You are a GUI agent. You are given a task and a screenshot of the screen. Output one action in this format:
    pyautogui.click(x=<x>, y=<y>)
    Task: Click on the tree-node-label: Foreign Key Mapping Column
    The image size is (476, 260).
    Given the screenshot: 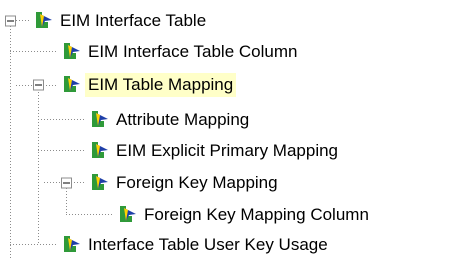 What is the action you would take?
    pyautogui.click(x=256, y=214)
    